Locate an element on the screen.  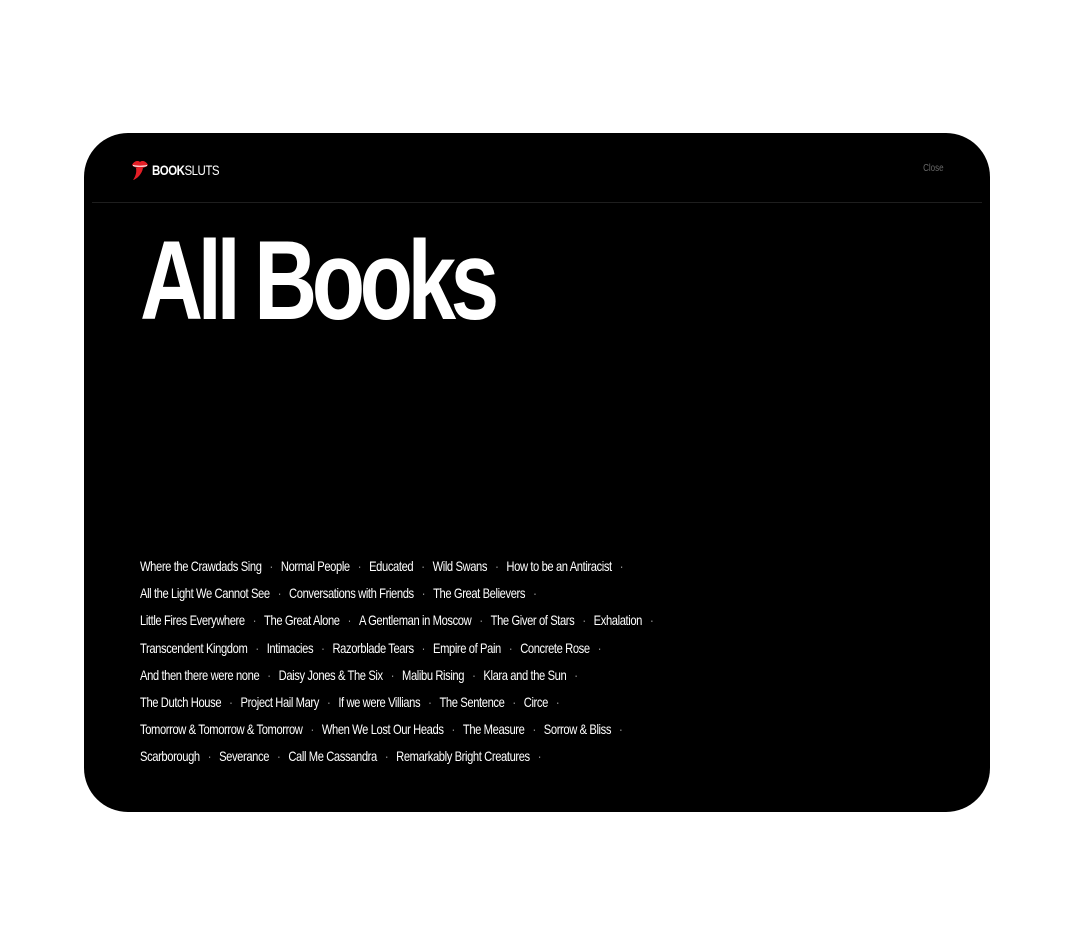
book-link: Daisy Jones & The Six is located at coordinates (331, 675).